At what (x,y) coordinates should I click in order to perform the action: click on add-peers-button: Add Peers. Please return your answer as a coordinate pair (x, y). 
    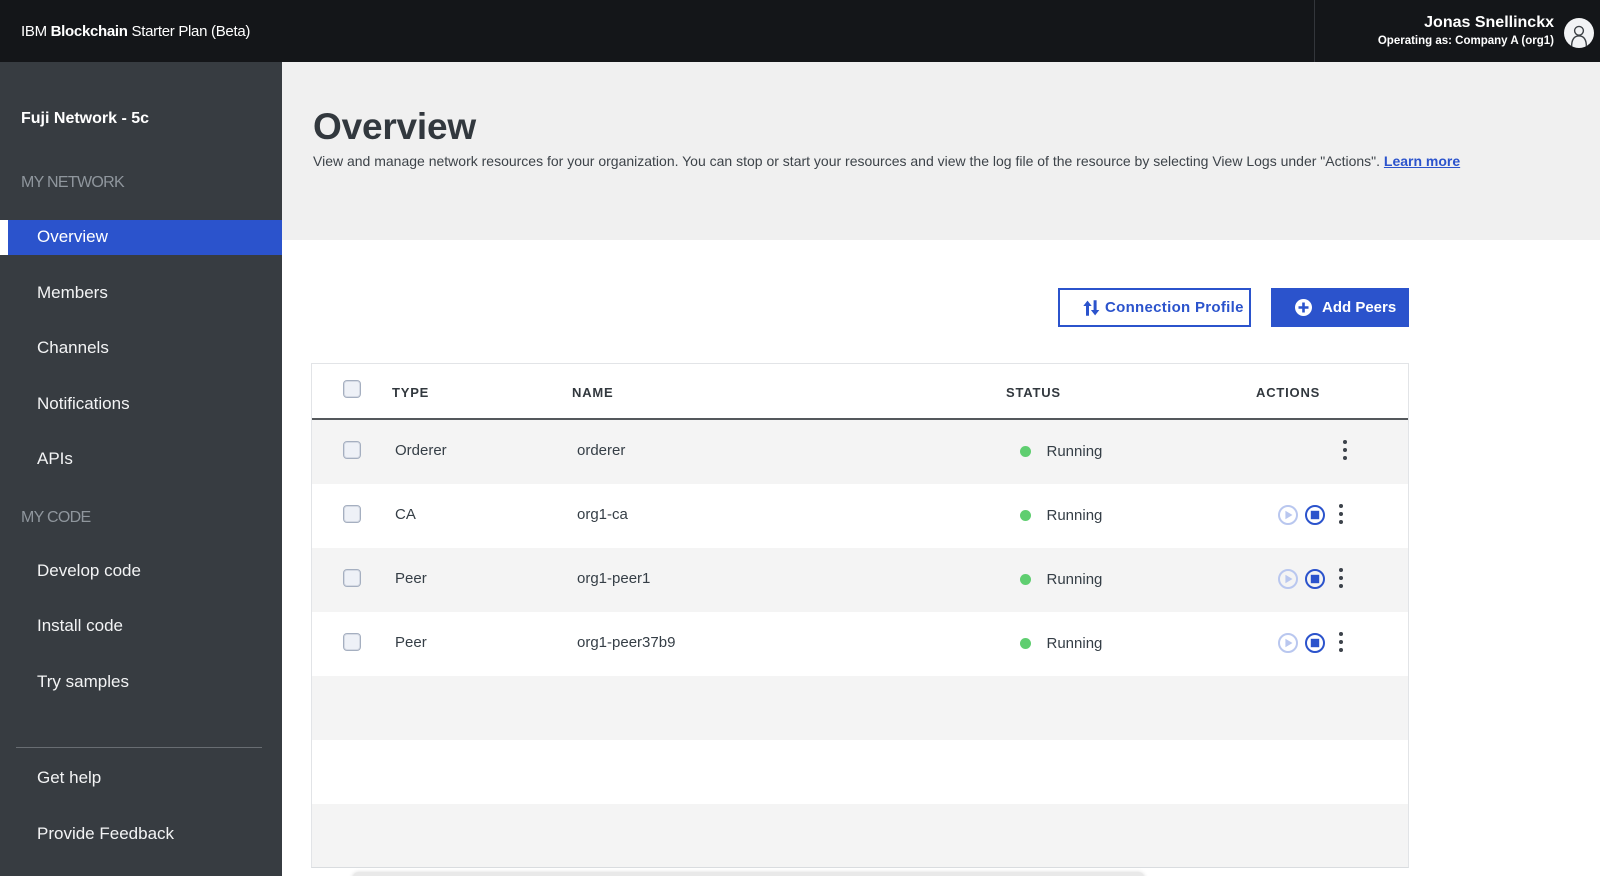
    Looking at the image, I should click on (1340, 307).